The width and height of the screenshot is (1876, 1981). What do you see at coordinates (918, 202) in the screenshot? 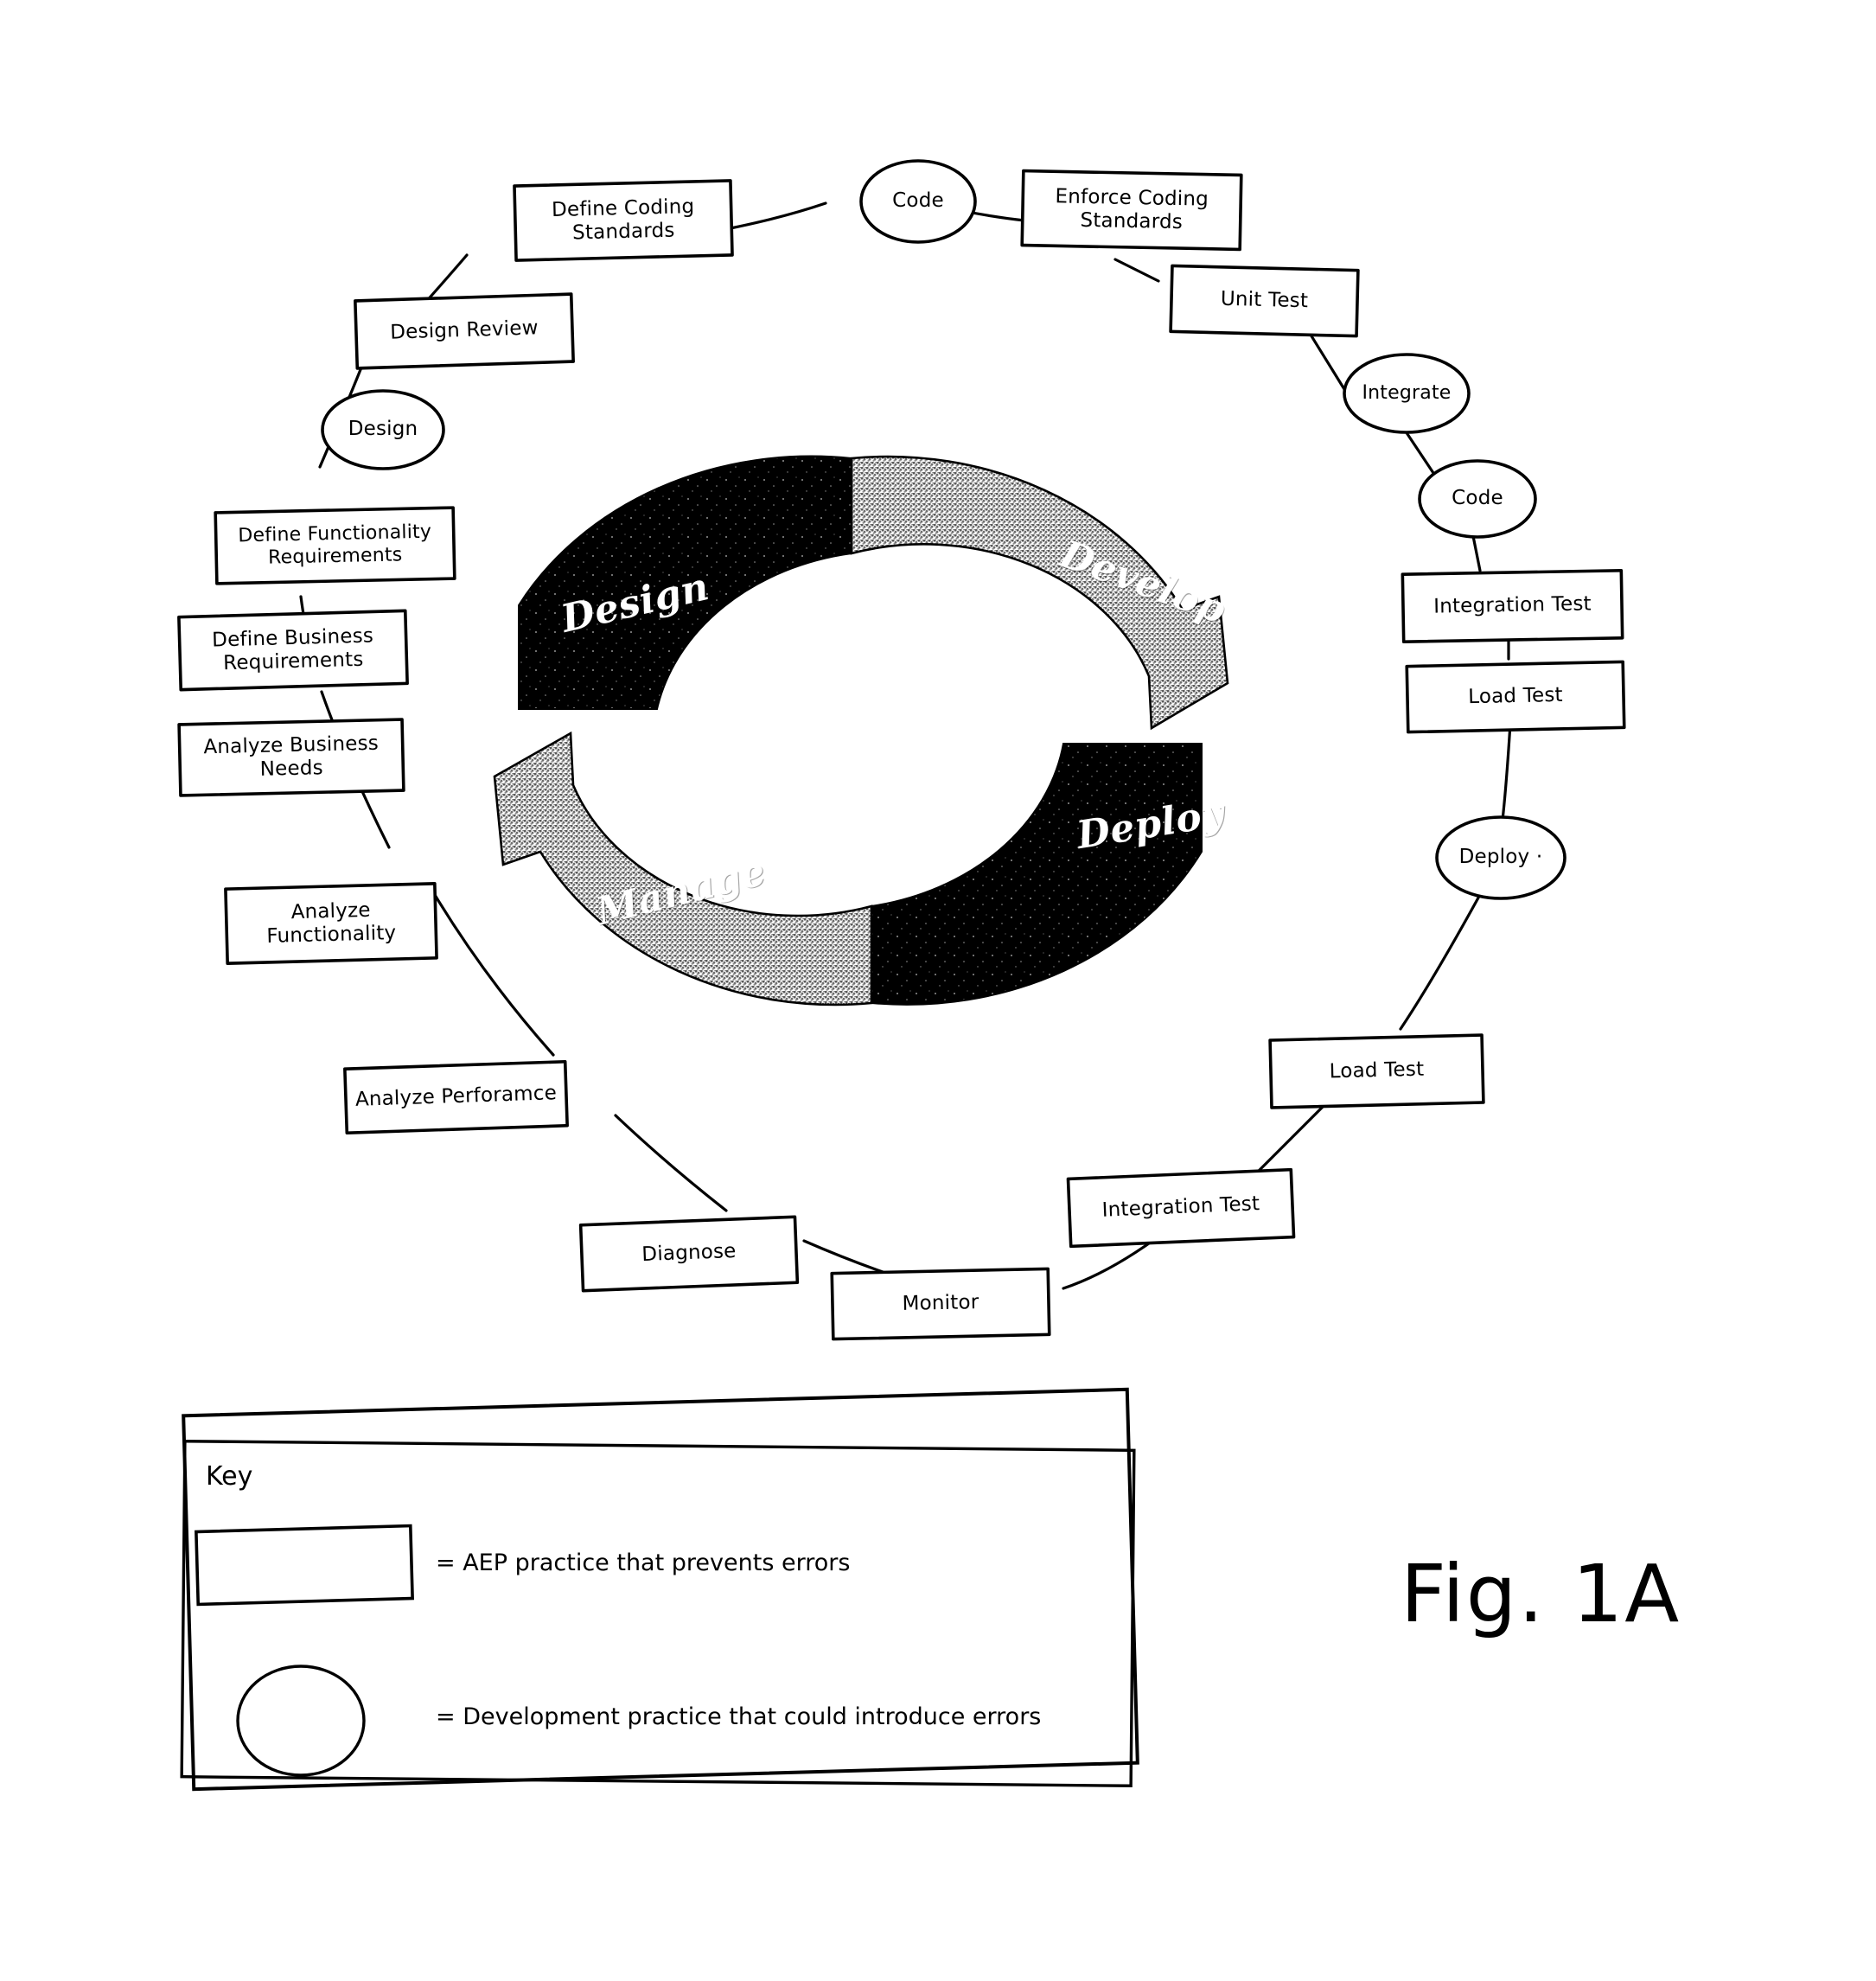
I see `node-ellipse-code-top` at bounding box center [918, 202].